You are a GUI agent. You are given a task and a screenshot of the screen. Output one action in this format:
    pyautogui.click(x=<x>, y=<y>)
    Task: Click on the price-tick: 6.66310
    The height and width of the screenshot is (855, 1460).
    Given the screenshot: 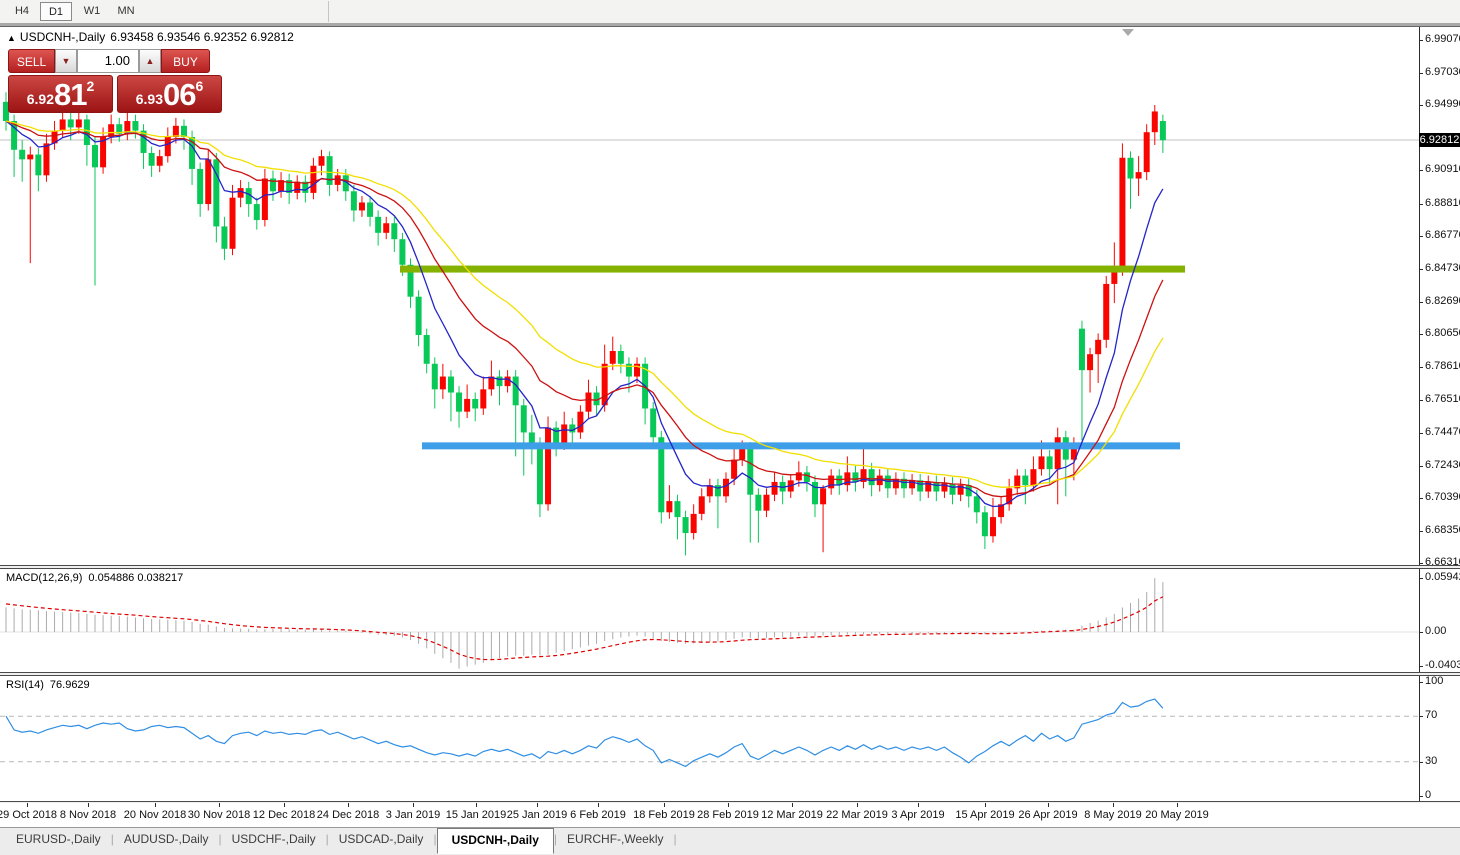 What is the action you would take?
    pyautogui.click(x=1442, y=562)
    